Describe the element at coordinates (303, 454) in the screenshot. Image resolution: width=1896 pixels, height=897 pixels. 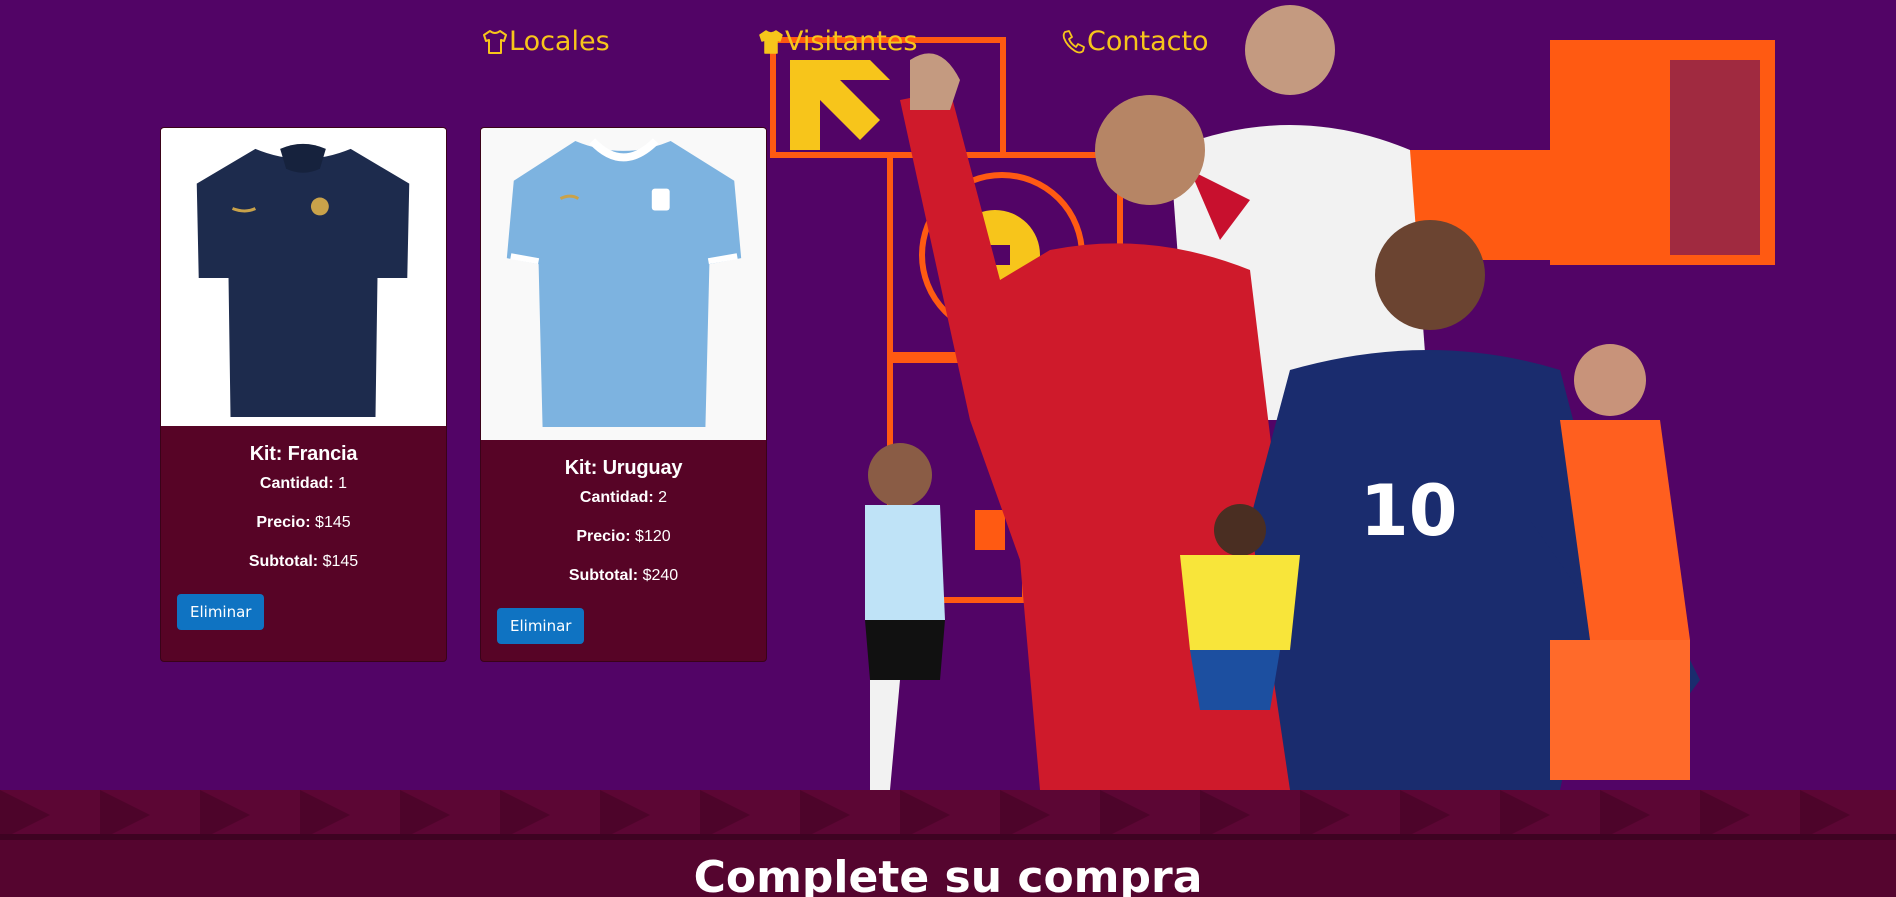
I see `product-title: Kit: Francia` at that location.